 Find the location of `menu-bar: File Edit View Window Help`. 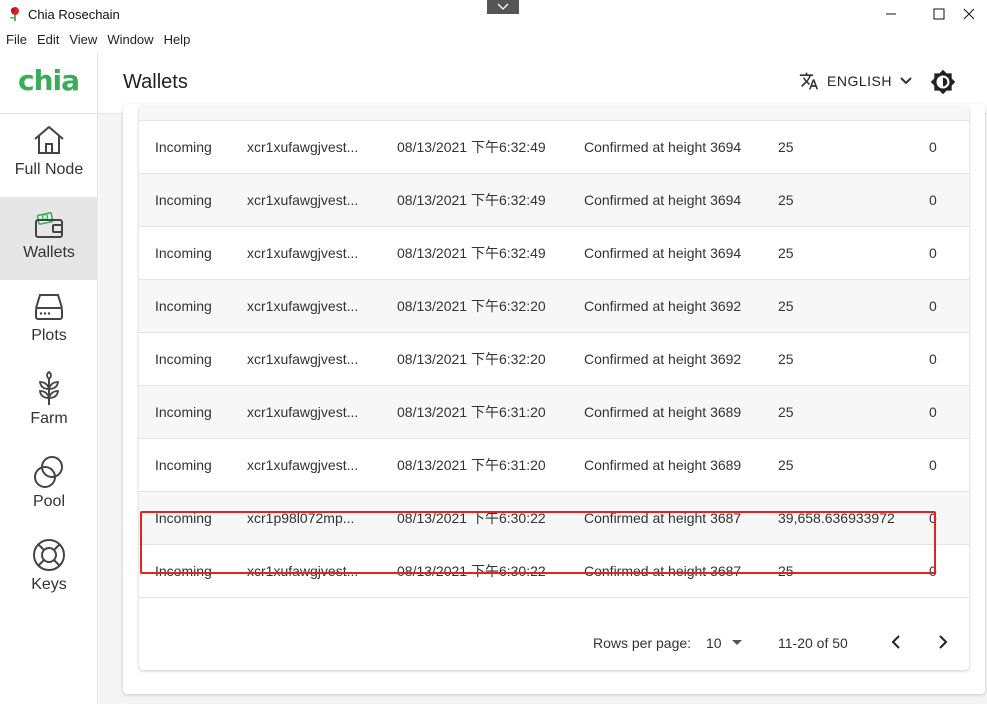

menu-bar: File Edit View Window Help is located at coordinates (100, 40).